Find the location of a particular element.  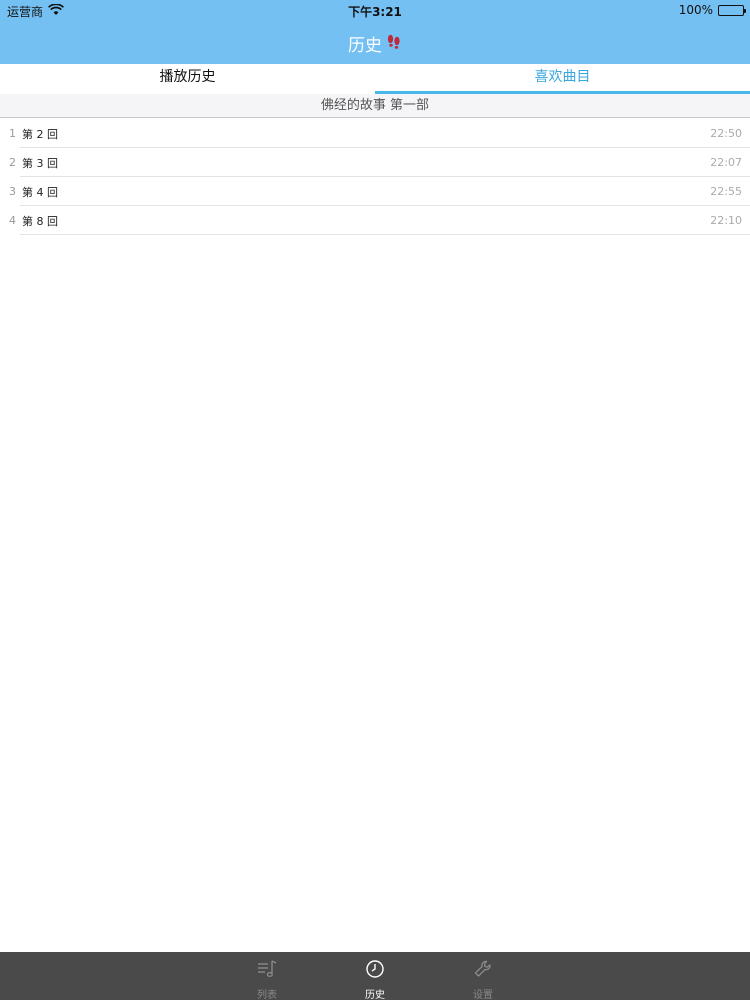

music-list-icon is located at coordinates (267, 972).